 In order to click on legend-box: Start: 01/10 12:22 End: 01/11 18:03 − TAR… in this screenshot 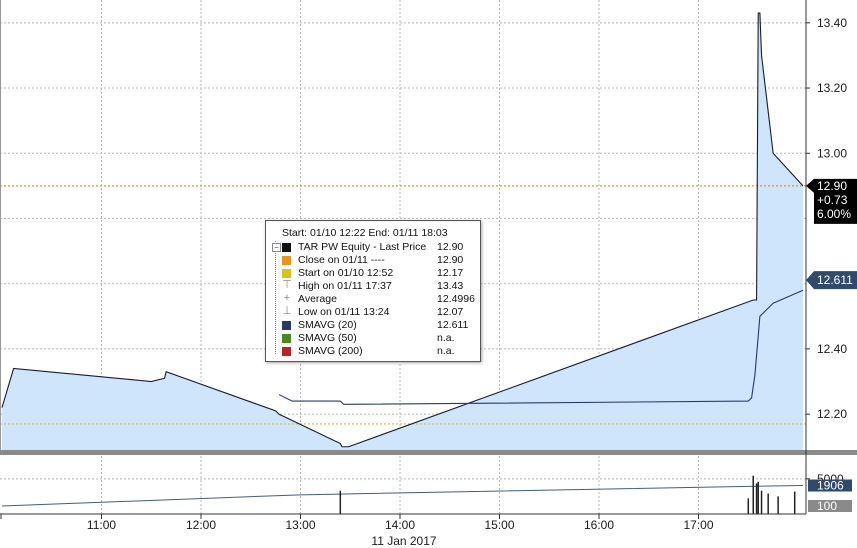, I will do `click(373, 291)`.